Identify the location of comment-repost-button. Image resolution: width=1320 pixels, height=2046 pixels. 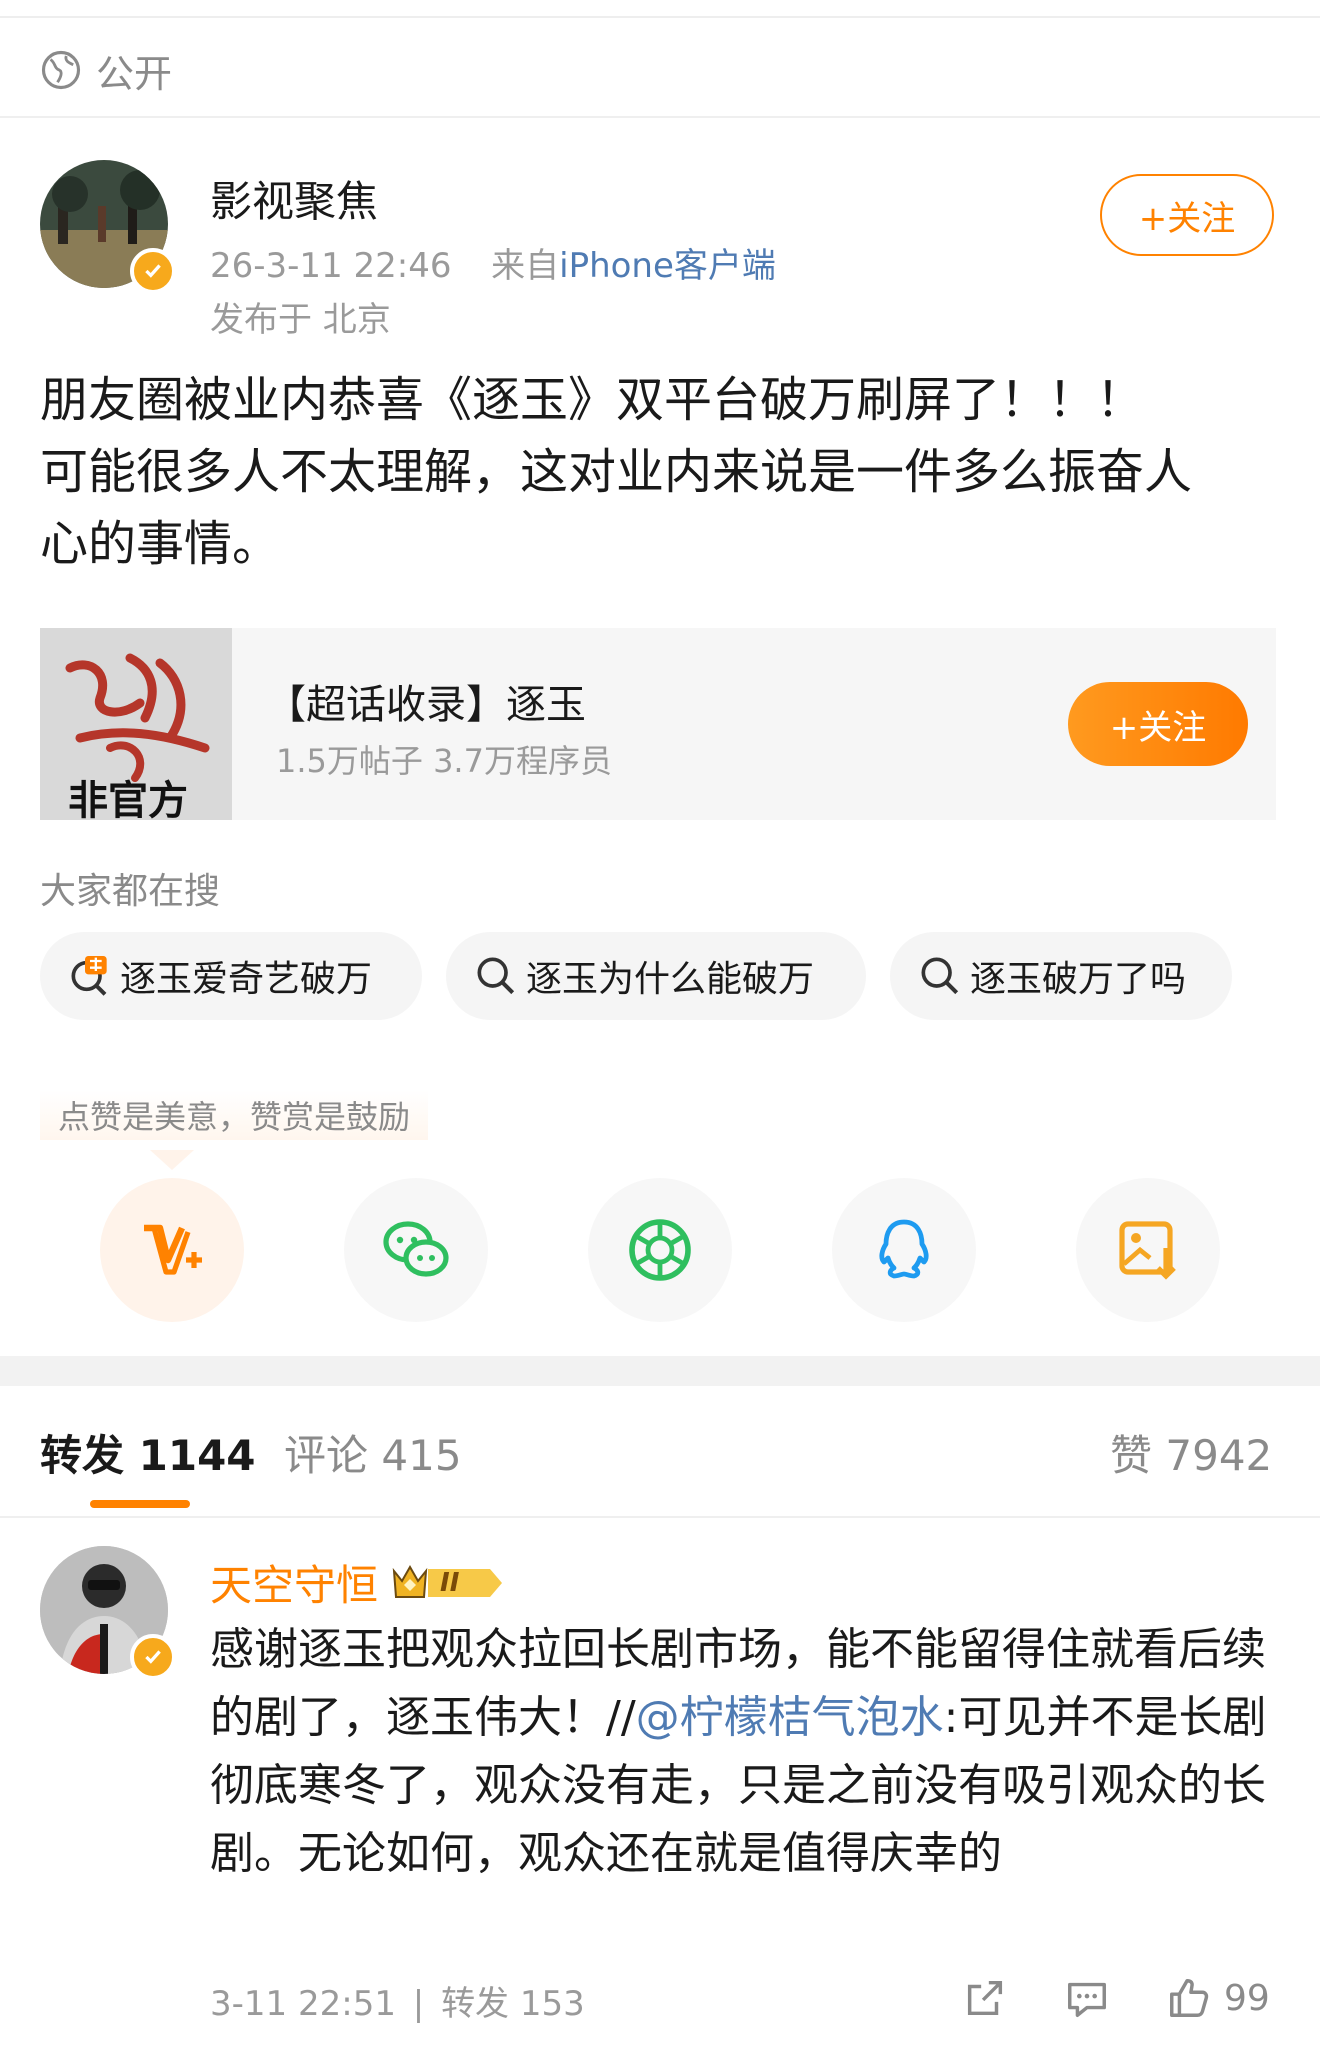
(985, 1998).